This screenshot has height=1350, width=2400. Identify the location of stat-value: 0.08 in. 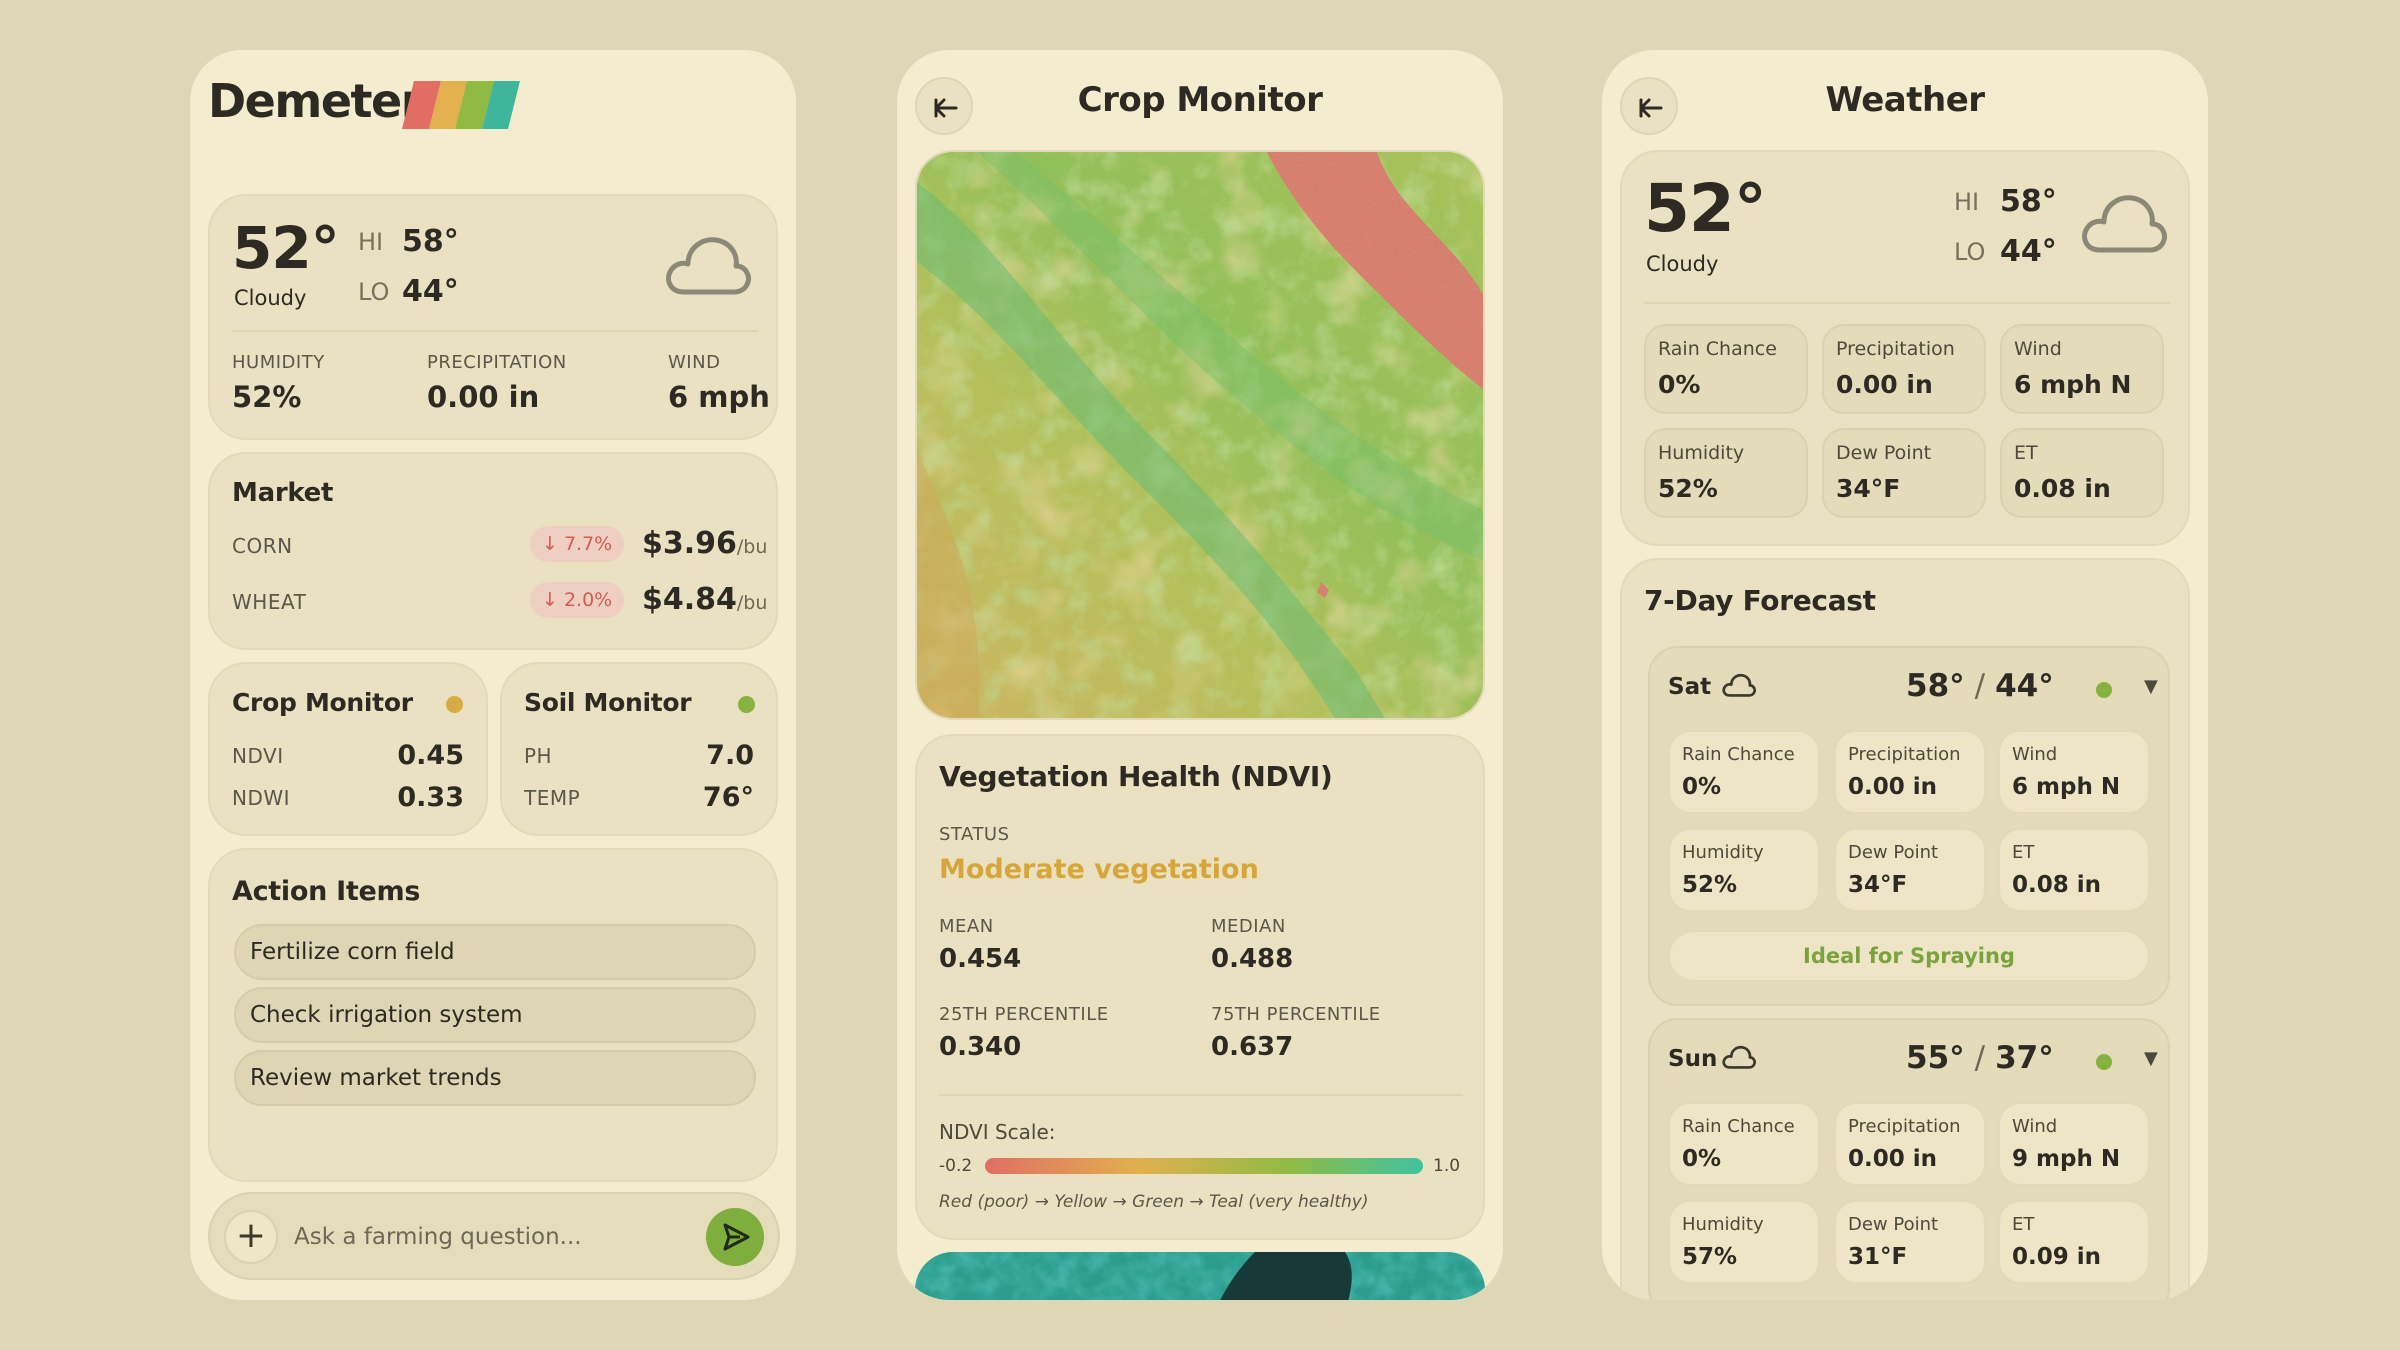
(2062, 488).